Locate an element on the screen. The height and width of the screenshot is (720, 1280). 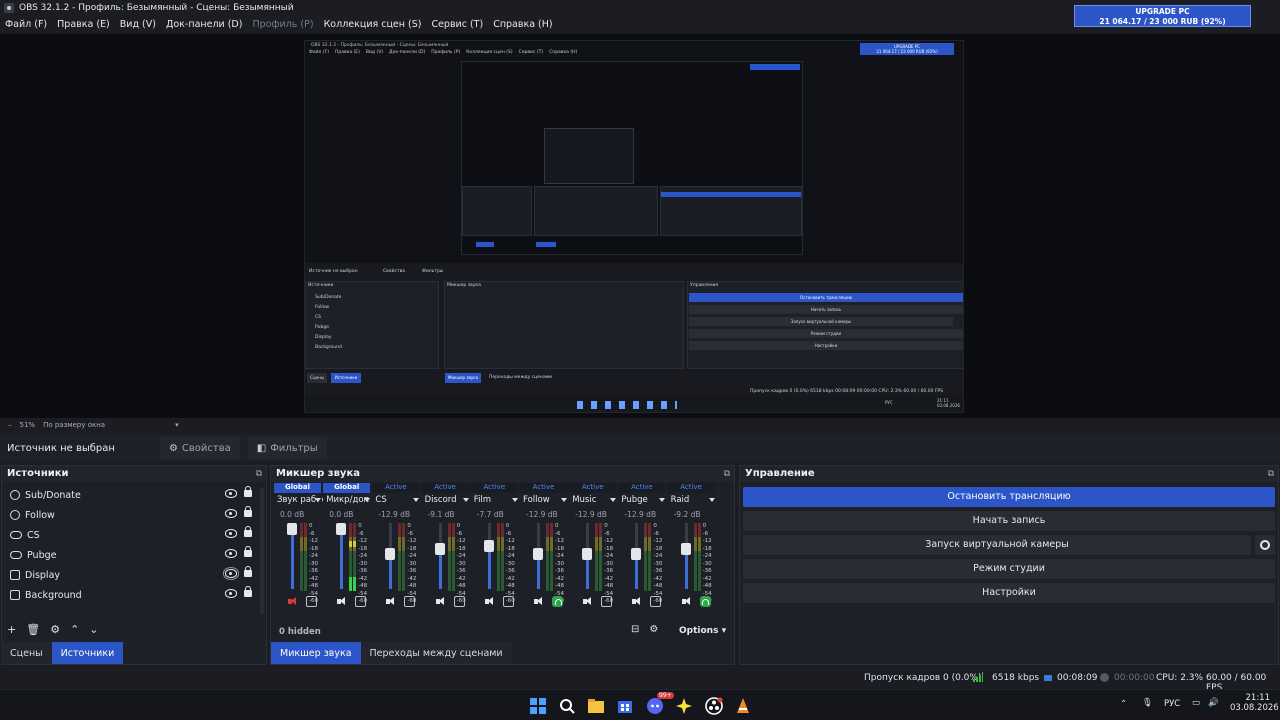
menu-help: Справка (H) is located at coordinates (522, 24).